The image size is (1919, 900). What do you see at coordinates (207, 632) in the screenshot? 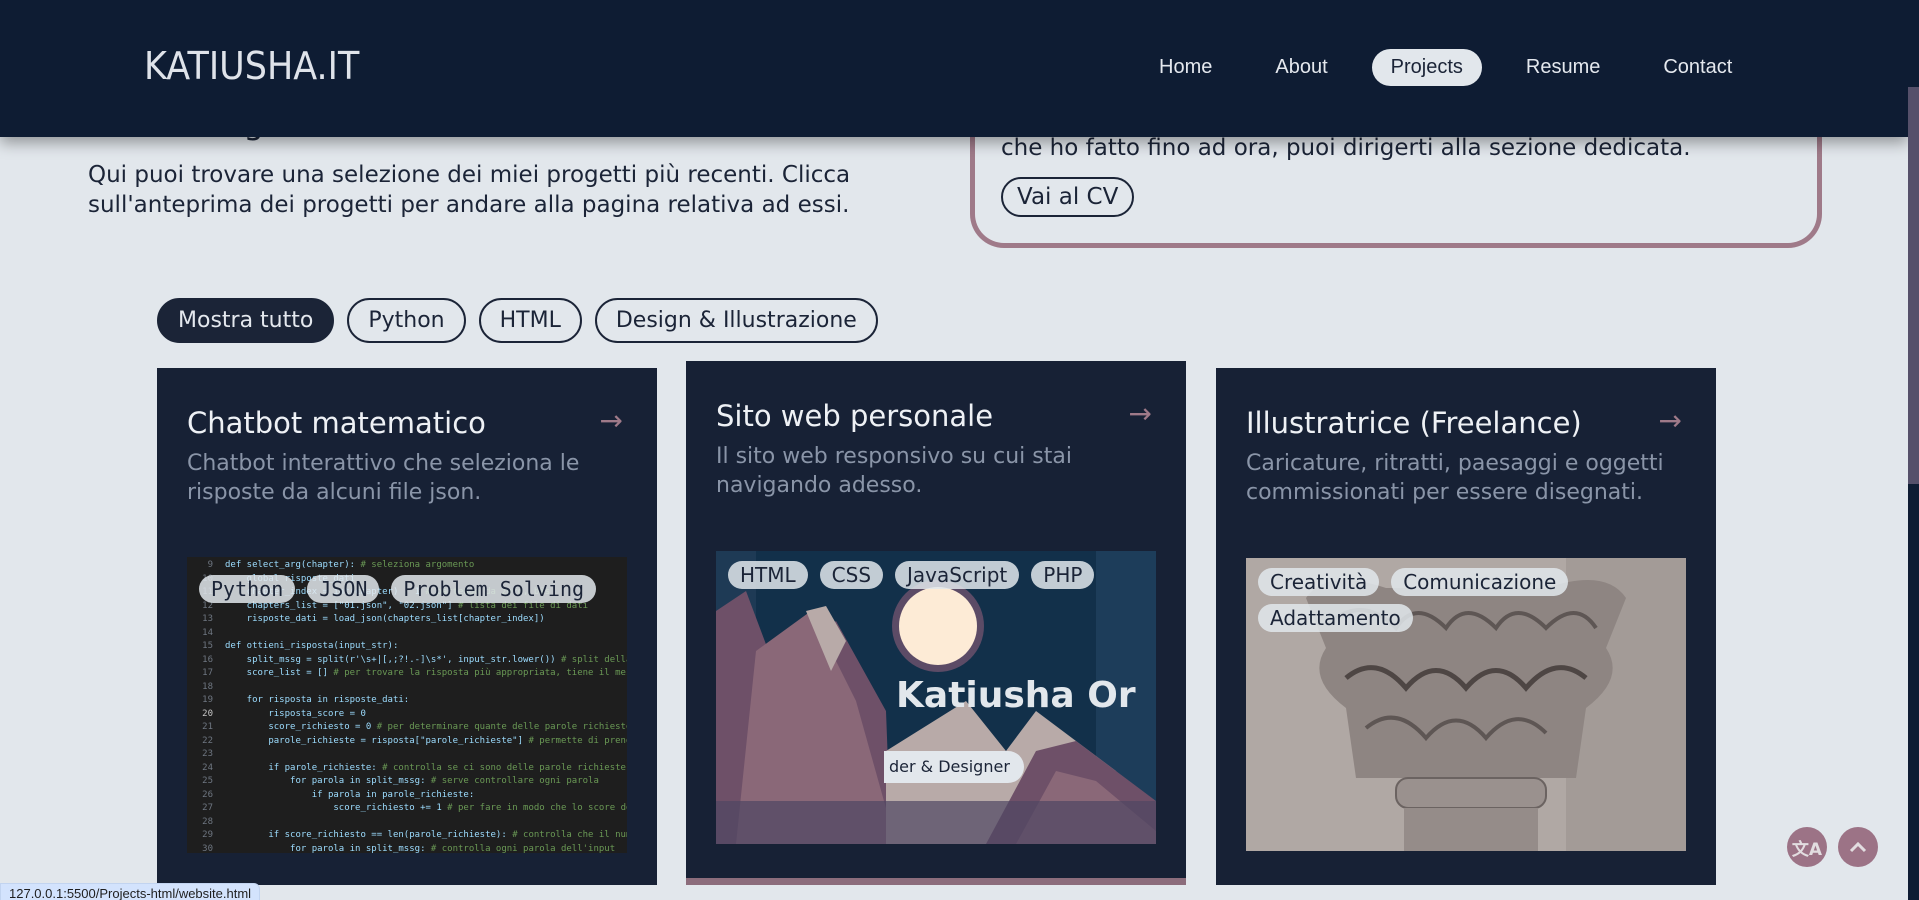
I see `code-line: 14` at bounding box center [207, 632].